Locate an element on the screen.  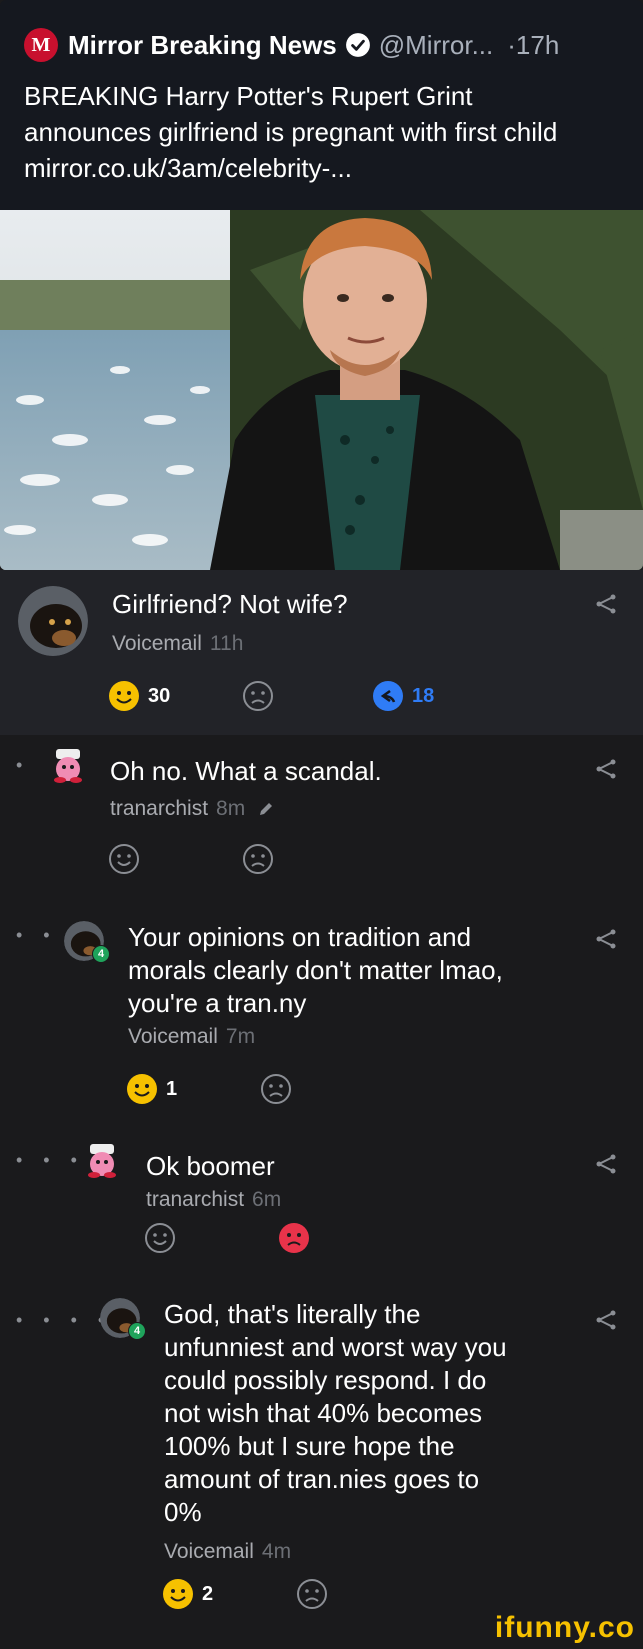
comment-text: Oh no. What a scandal. is located at coordinates (246, 771).